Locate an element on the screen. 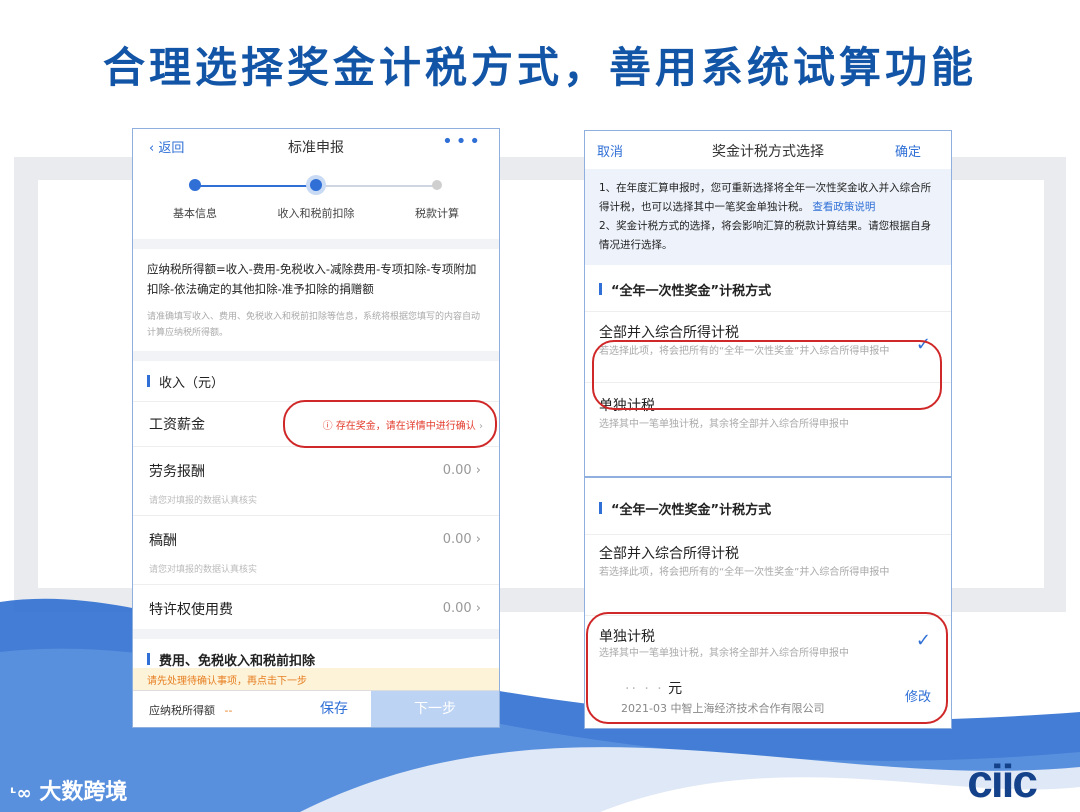 The width and height of the screenshot is (1080, 812). row-labor-remuneration: 劳务报酬 0.00 › 请您对填报的数据认真核实 is located at coordinates (316, 480).